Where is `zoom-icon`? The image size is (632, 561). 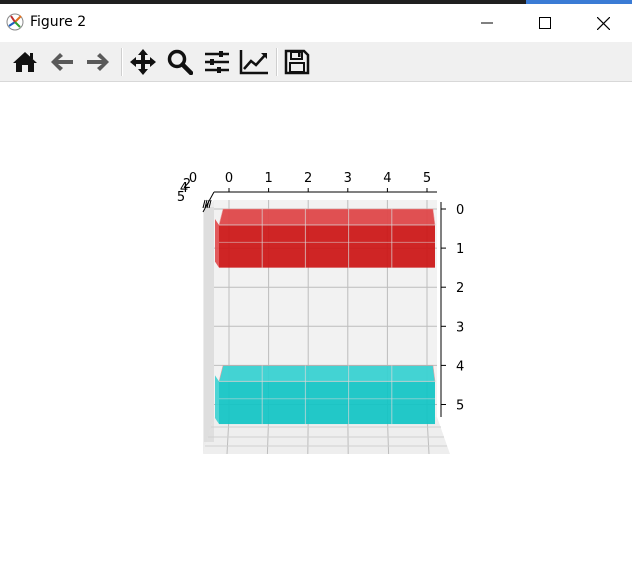
zoom-icon is located at coordinates (180, 62).